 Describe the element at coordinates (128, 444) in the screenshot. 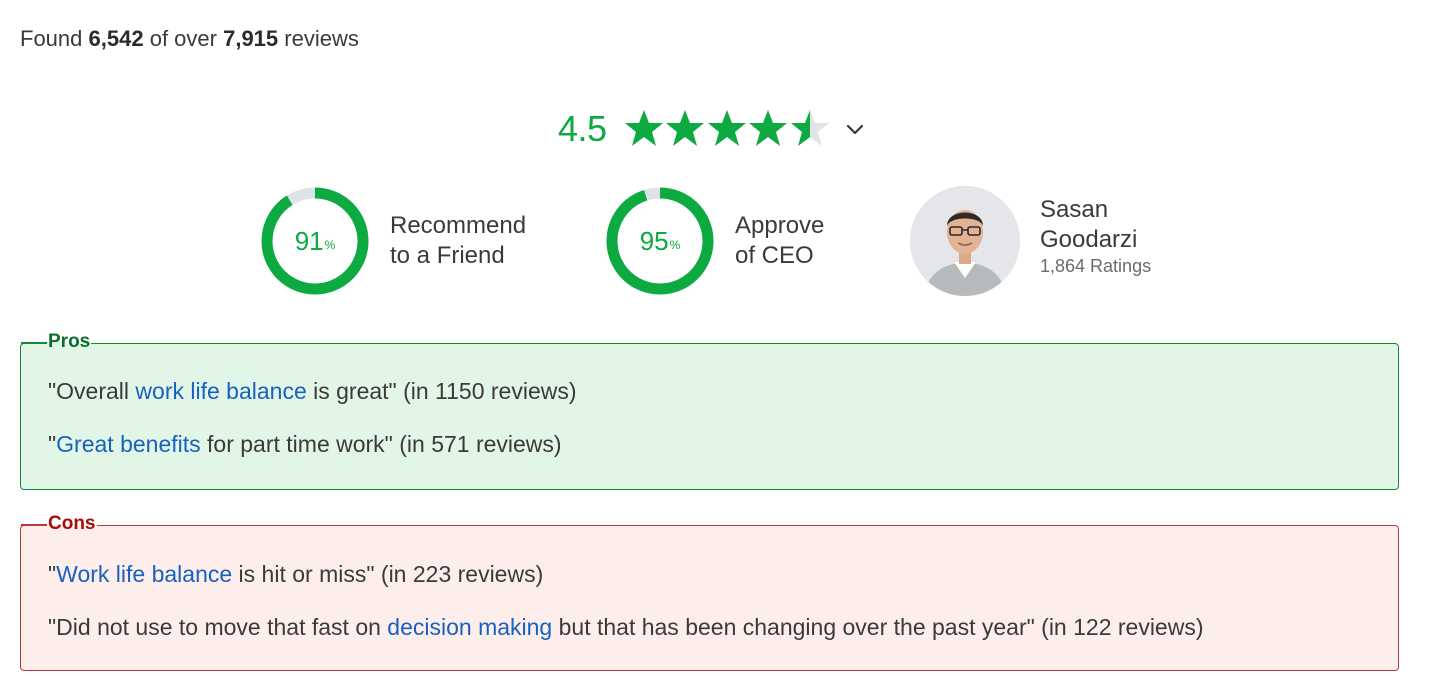

I see `topic-link: Great benefits` at that location.